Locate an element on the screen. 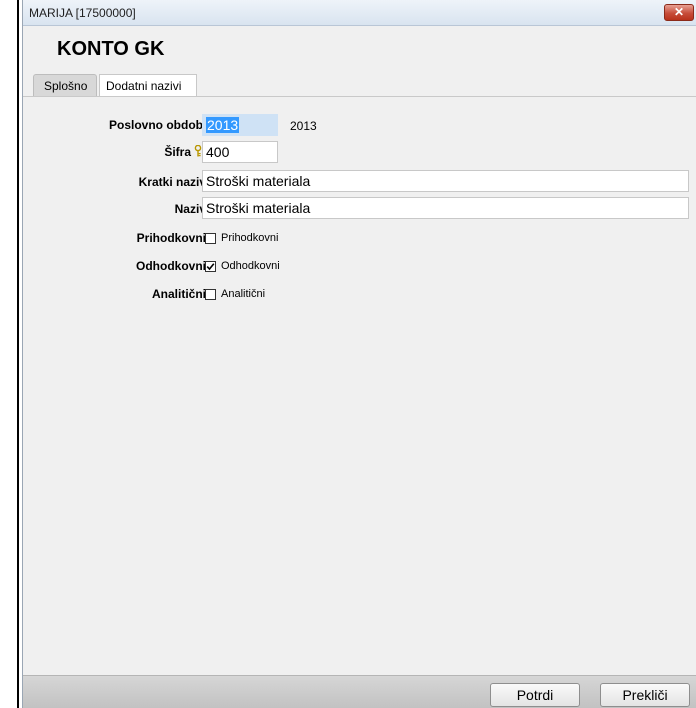 This screenshot has height=708, width=696. odhodkovni-checkbox is located at coordinates (210, 266).